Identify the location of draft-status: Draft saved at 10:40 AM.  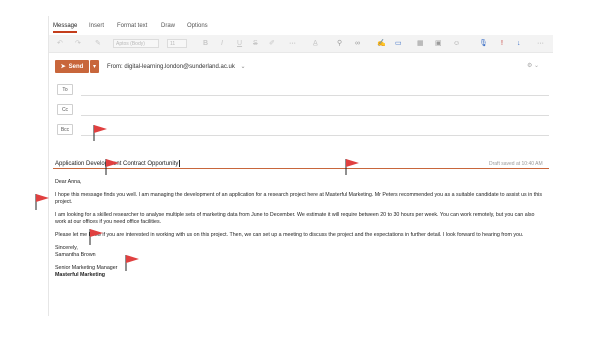
(516, 164).